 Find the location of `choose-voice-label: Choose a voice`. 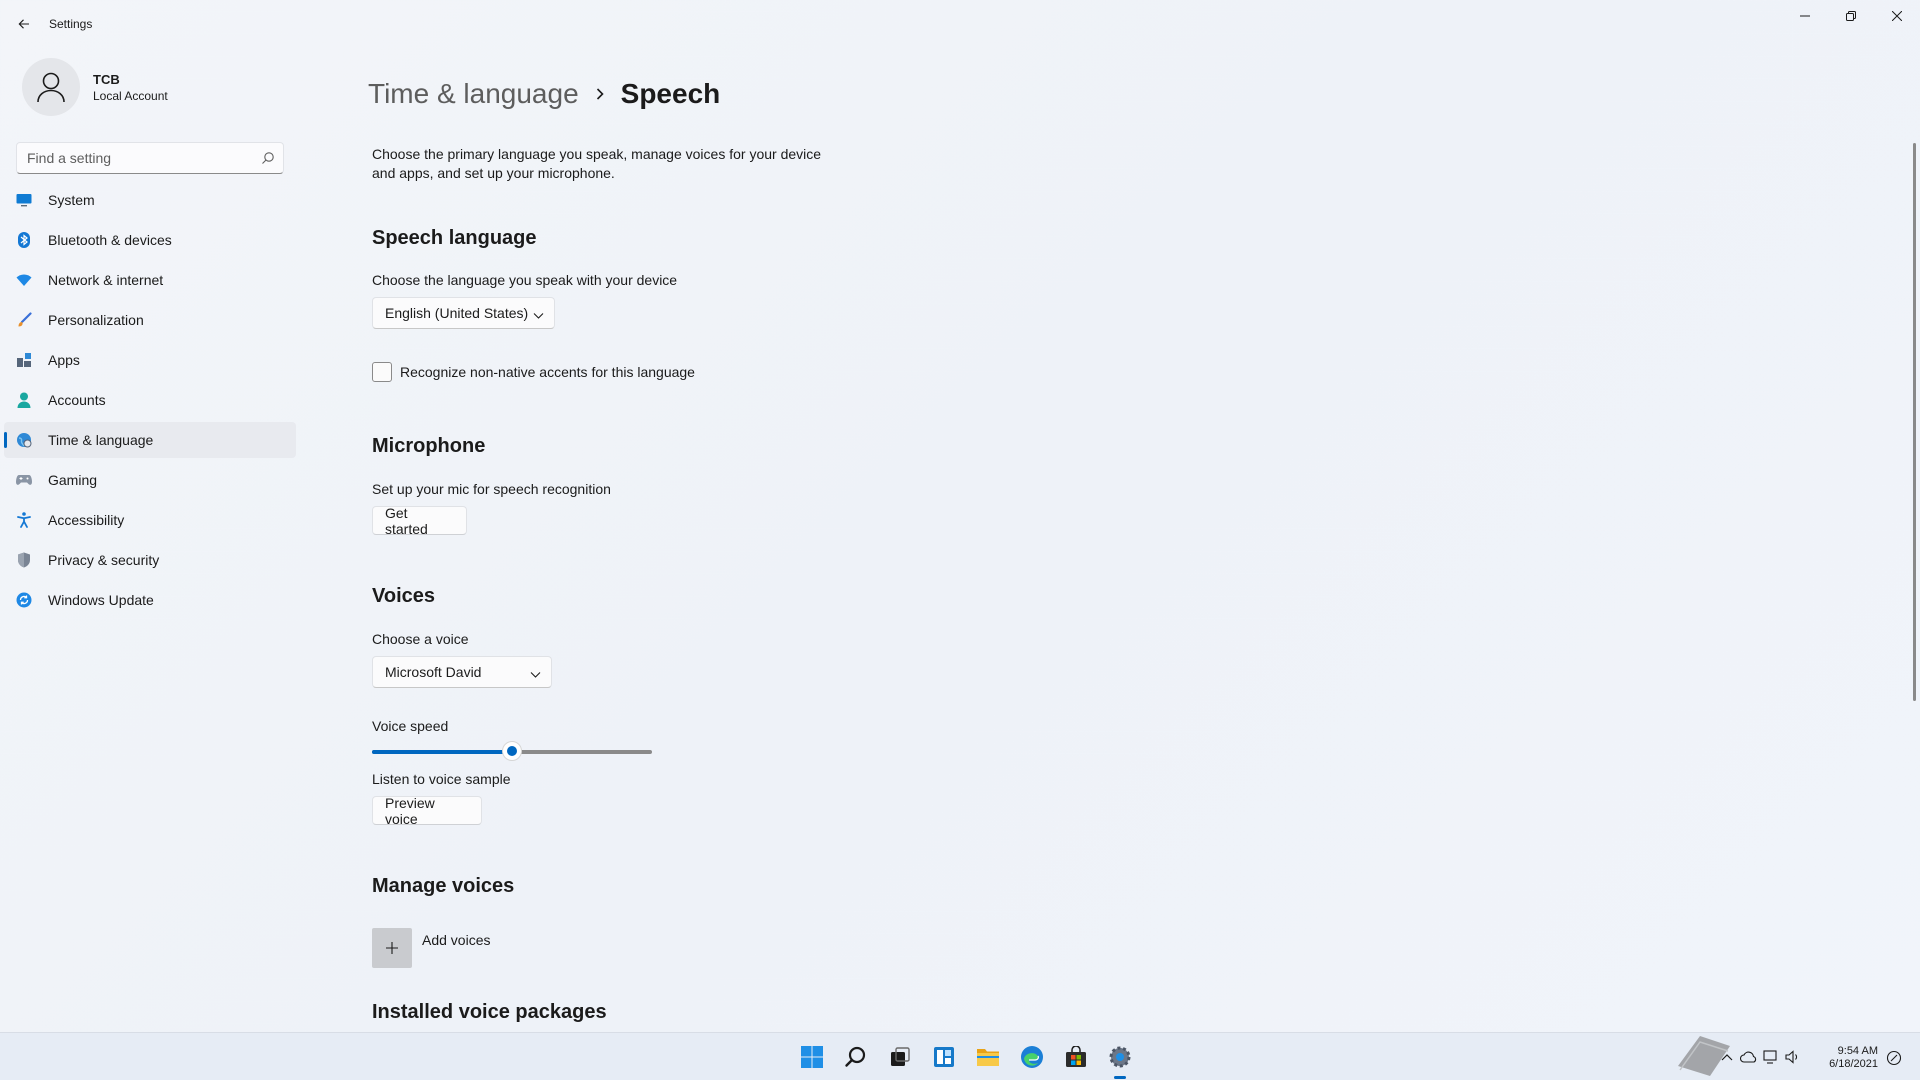

choose-voice-label: Choose a voice is located at coordinates (420, 639).